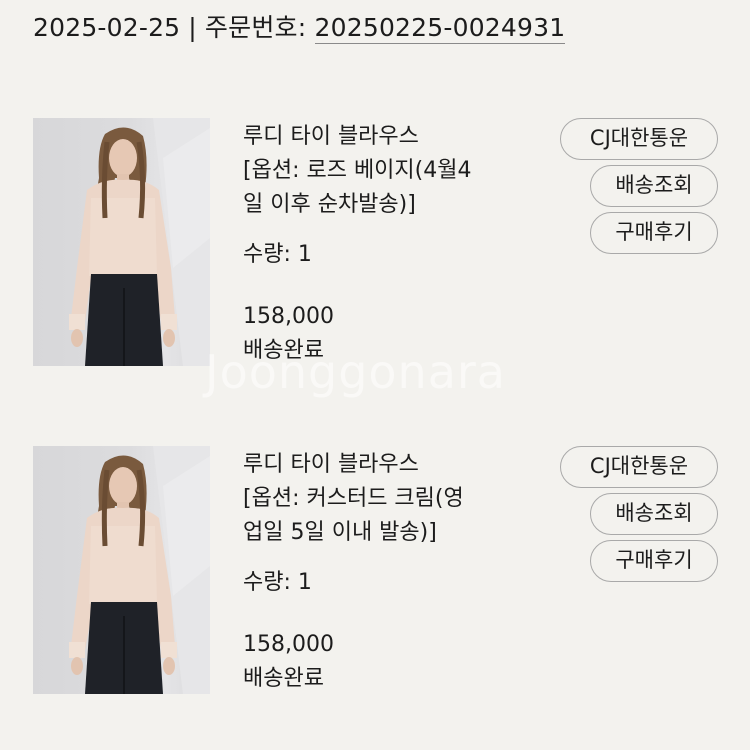  I want to click on product-option-line-1: [옵션: 커스터드 크림(영, so click(353, 498).